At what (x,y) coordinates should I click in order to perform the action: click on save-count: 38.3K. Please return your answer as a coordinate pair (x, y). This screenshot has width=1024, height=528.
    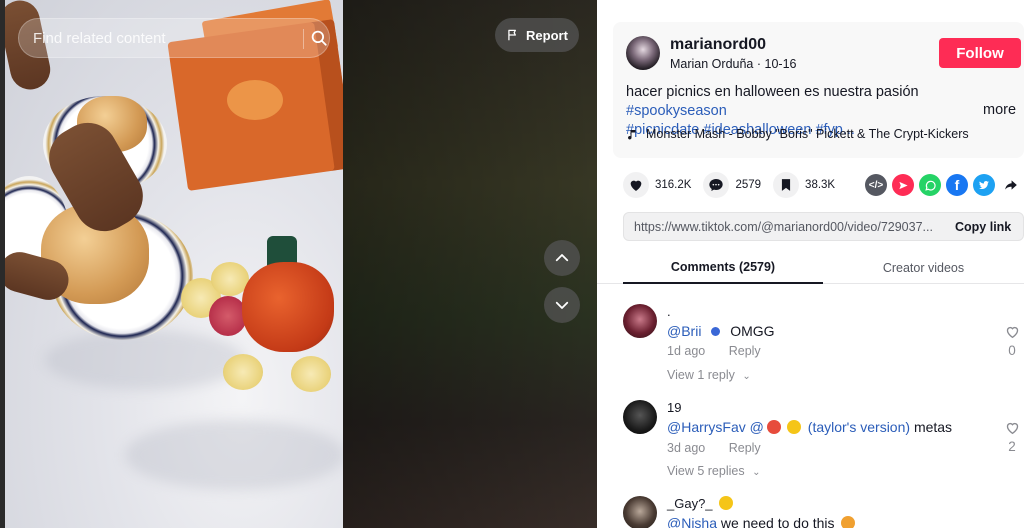
    Looking at the image, I should click on (820, 185).